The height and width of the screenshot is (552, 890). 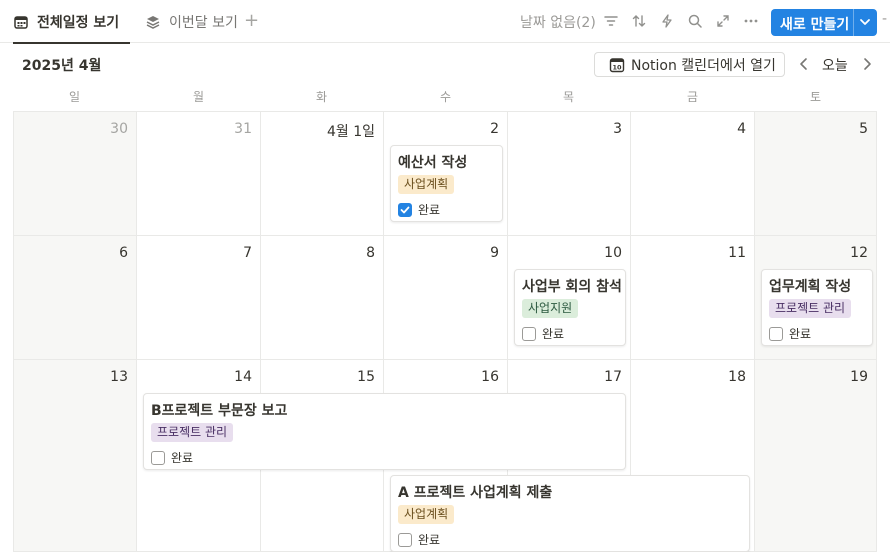 What do you see at coordinates (203, 22) in the screenshot?
I see `tab-label: 이번달 보기` at bounding box center [203, 22].